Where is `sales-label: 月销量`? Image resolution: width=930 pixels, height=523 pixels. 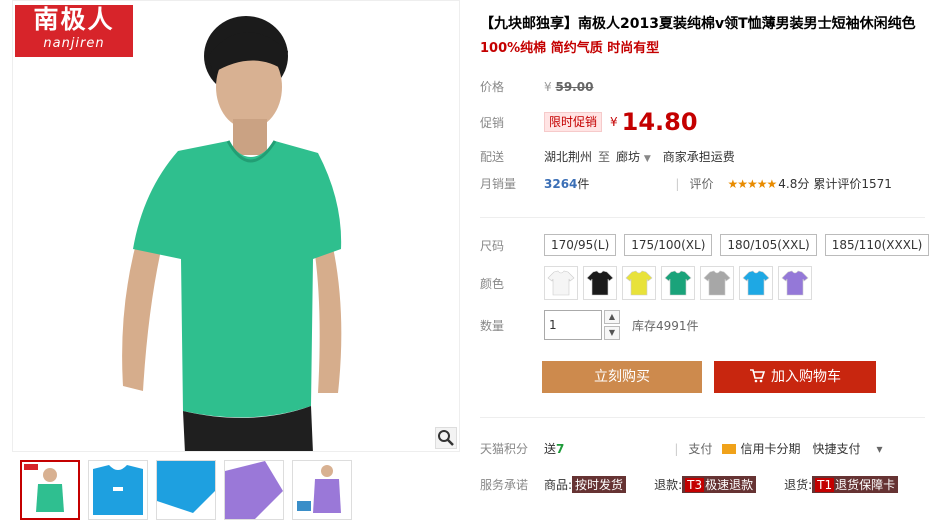 sales-label: 月销量 is located at coordinates (498, 184).